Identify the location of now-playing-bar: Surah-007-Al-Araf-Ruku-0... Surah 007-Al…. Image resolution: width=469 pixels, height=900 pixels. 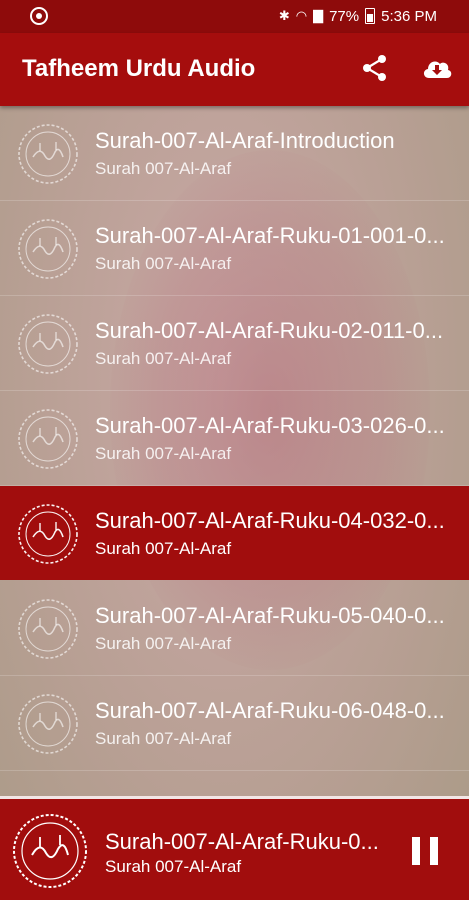
(234, 848).